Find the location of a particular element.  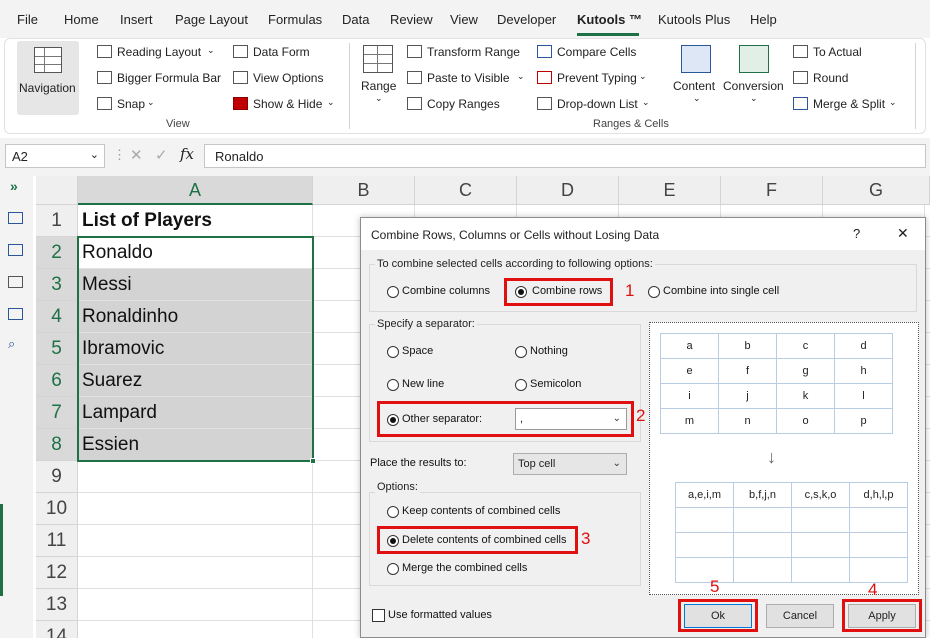

column-header-c: C is located at coordinates (466, 190).